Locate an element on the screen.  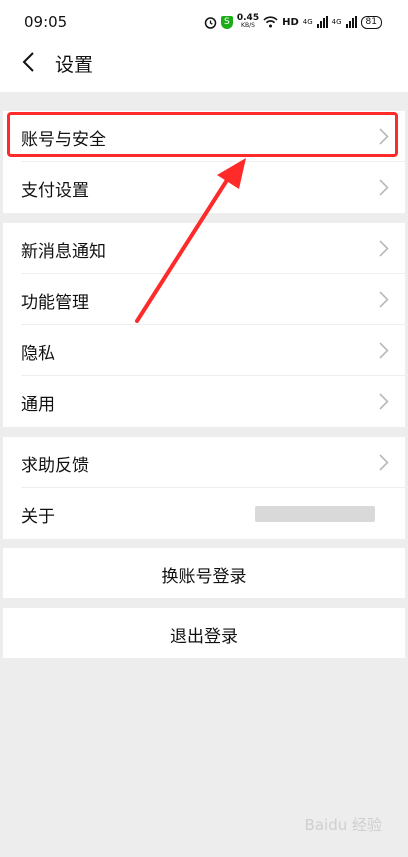
watermark: Baidu 经验 is located at coordinates (343, 825).